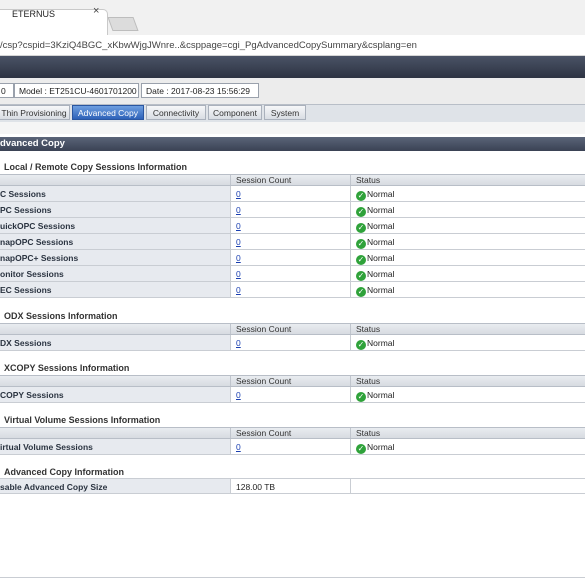 This screenshot has height=585, width=585. I want to click on app-header-bar, so click(292, 67).